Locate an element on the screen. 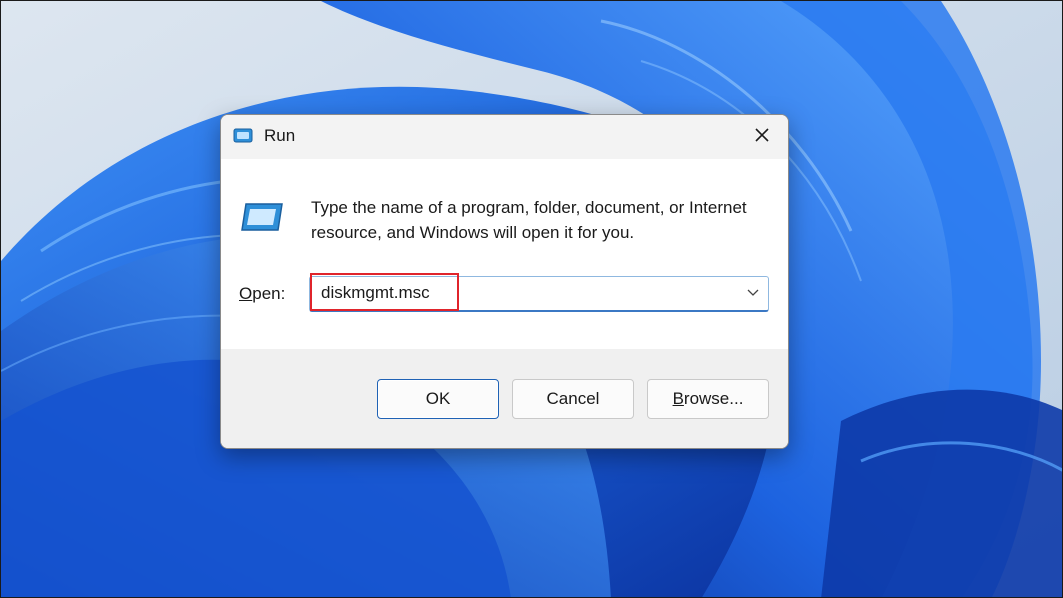 This screenshot has width=1063, height=598. close-icon is located at coordinates (762, 137).